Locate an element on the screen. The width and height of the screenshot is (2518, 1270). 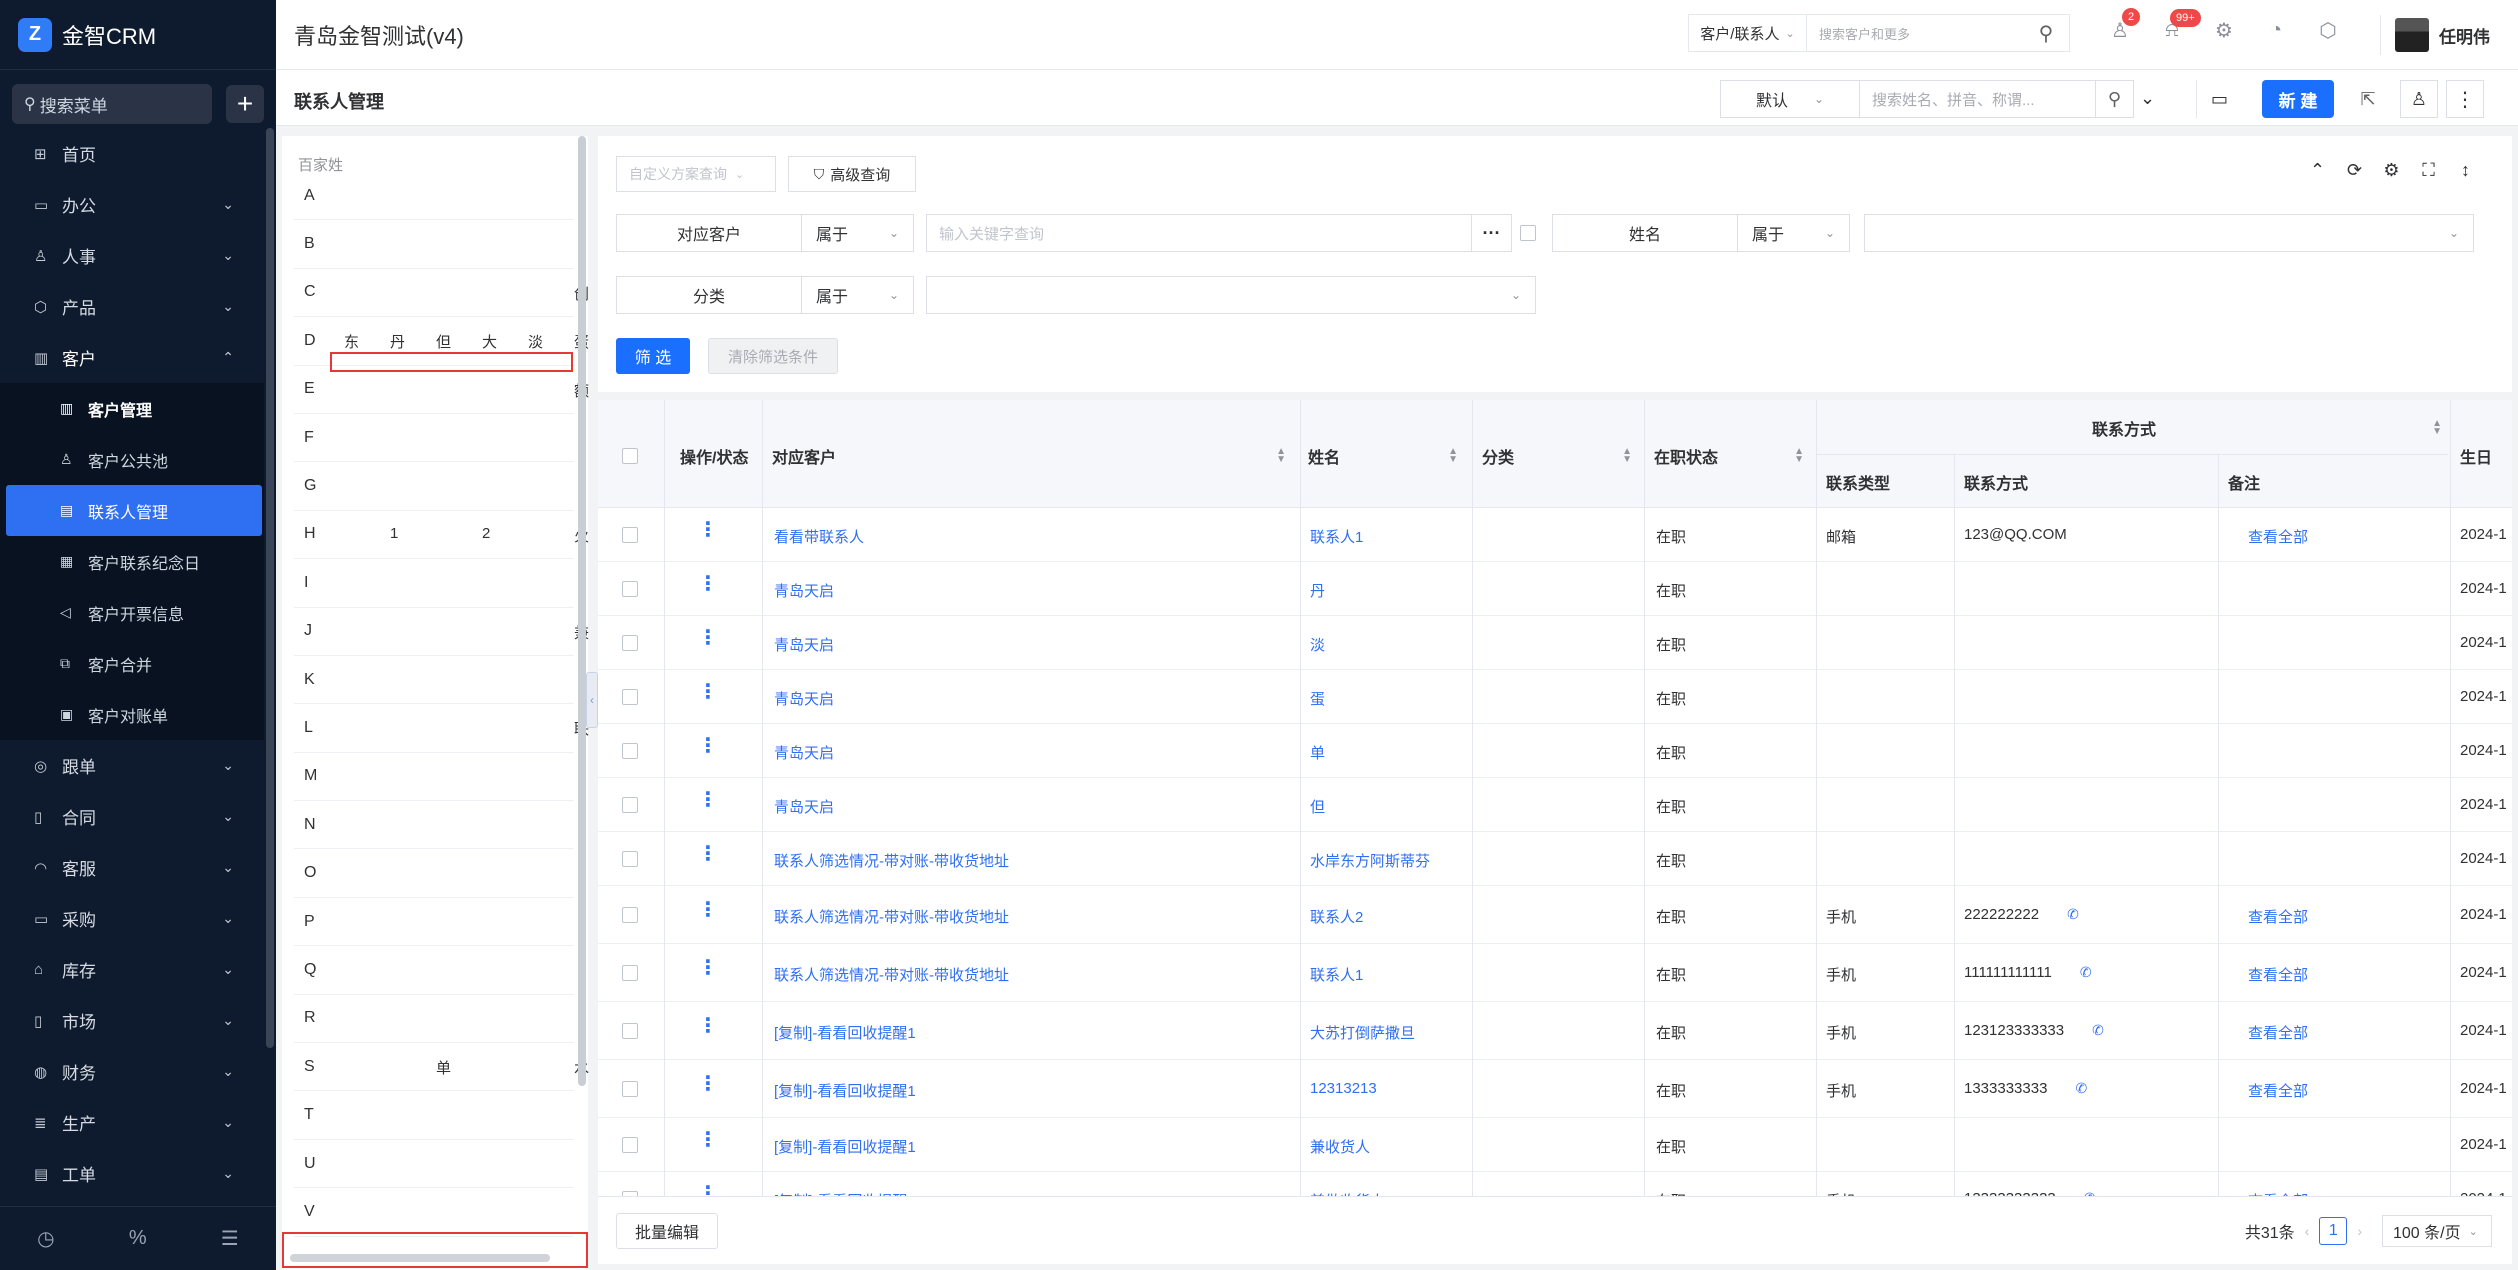
box-icon: ⬡ is located at coordinates (2328, 30).